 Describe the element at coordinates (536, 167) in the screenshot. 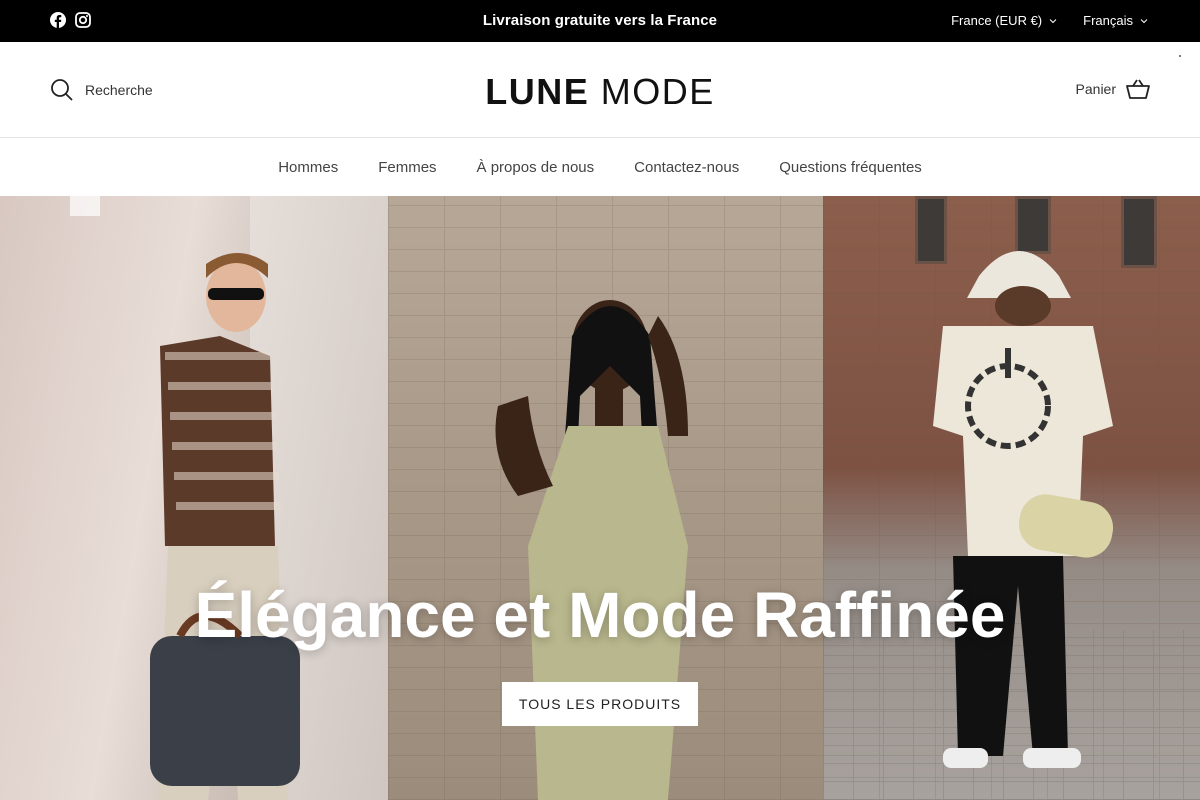

I see `nav-item-a-propos: À propos de nous` at that location.